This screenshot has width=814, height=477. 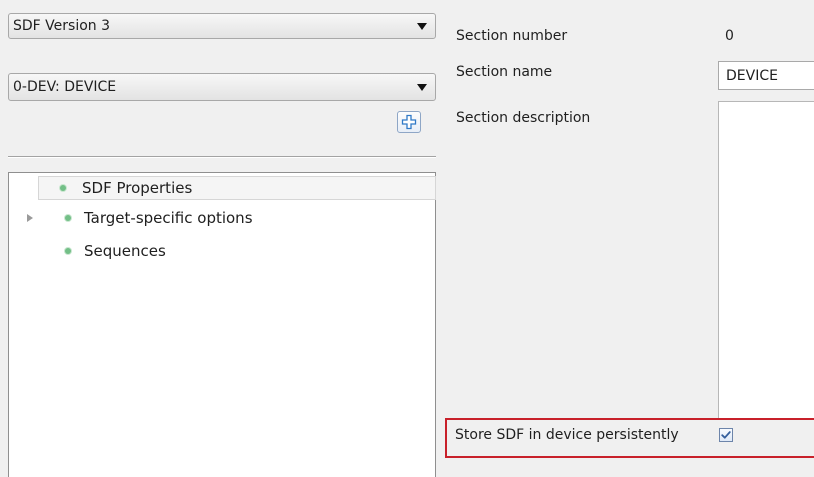 I want to click on section-number-label: Section number, so click(x=512, y=36).